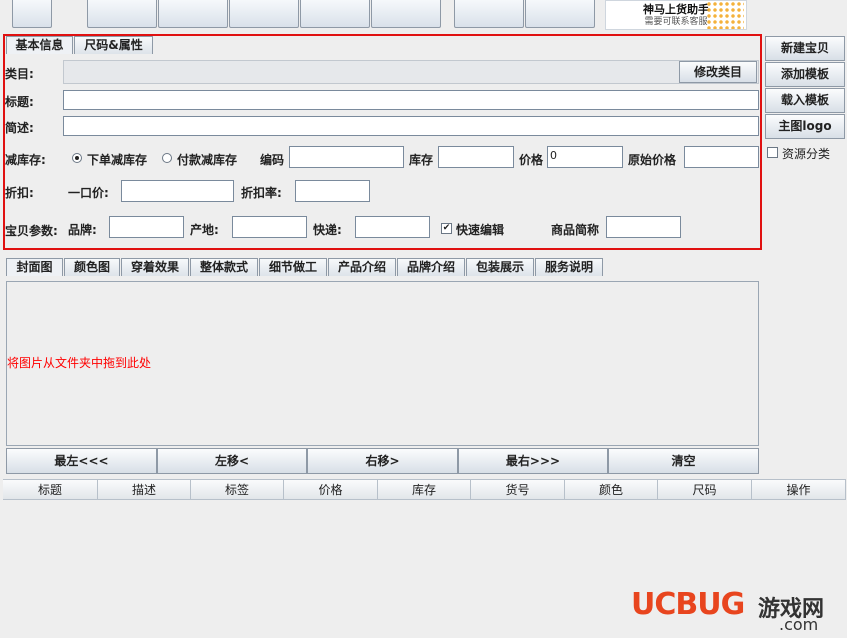  I want to click on stock-on-payment-radio, so click(167, 158).